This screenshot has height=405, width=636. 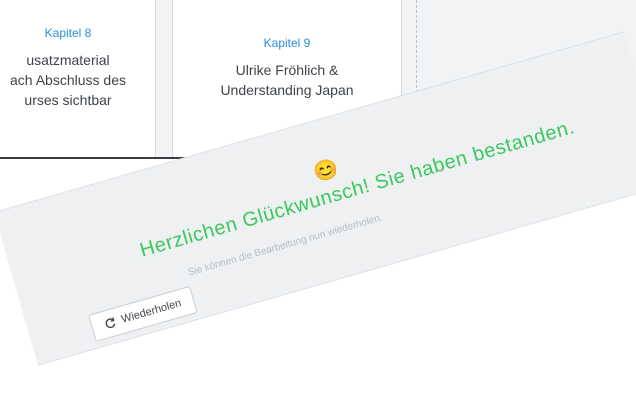 What do you see at coordinates (110, 323) in the screenshot?
I see `redo-icon` at bounding box center [110, 323].